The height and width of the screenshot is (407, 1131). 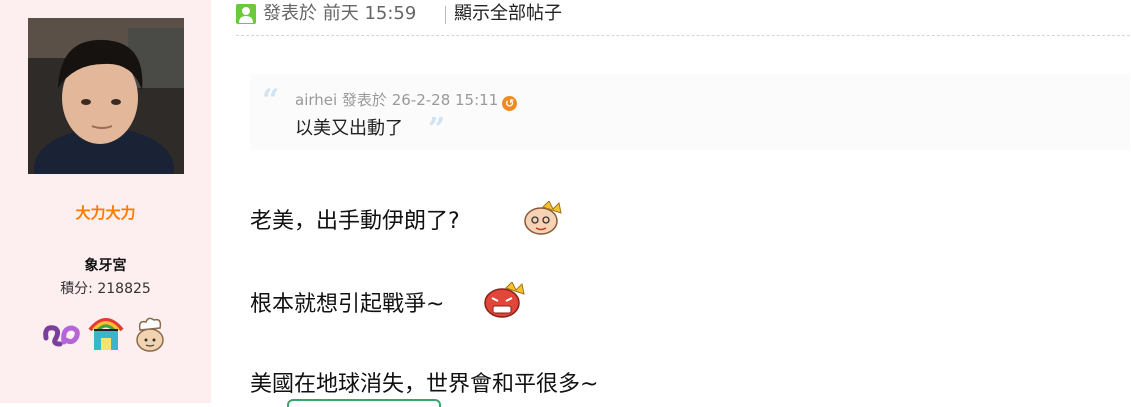 I want to click on online-status-icon, so click(x=246, y=14).